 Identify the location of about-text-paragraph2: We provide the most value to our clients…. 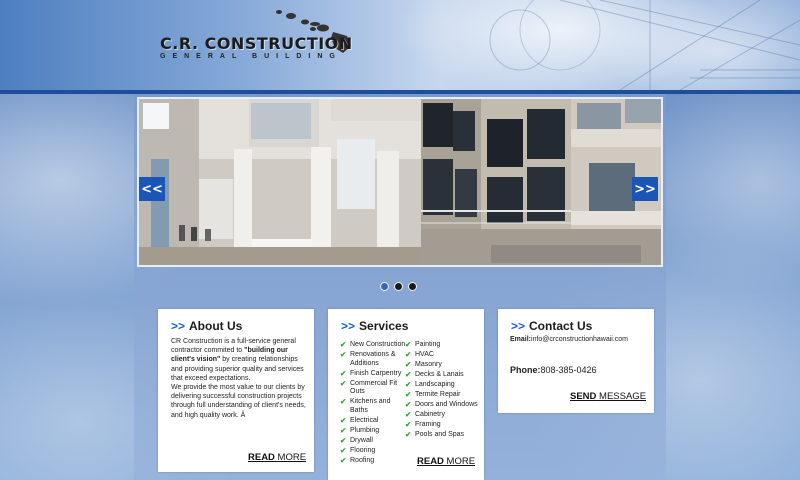
(238, 401).